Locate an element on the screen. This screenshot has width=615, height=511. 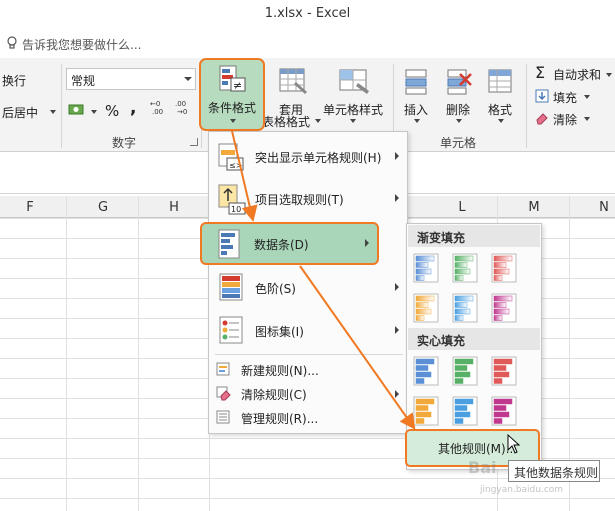
menu-item-label: 清除规则(C) is located at coordinates (274, 395).